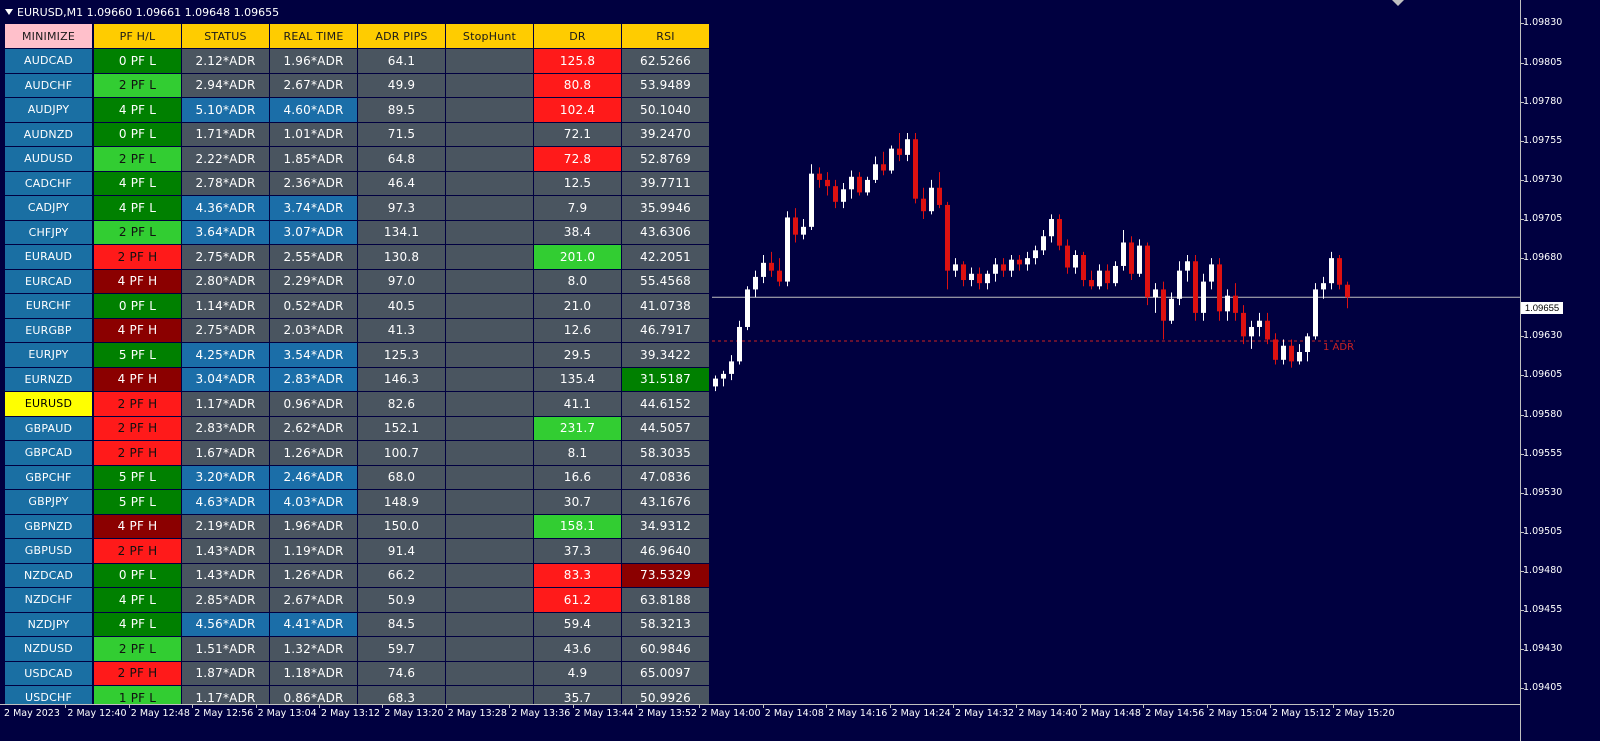 The width and height of the screenshot is (1600, 741). Describe the element at coordinates (48, 208) in the screenshot. I see `symbol-button: CADJPY` at that location.